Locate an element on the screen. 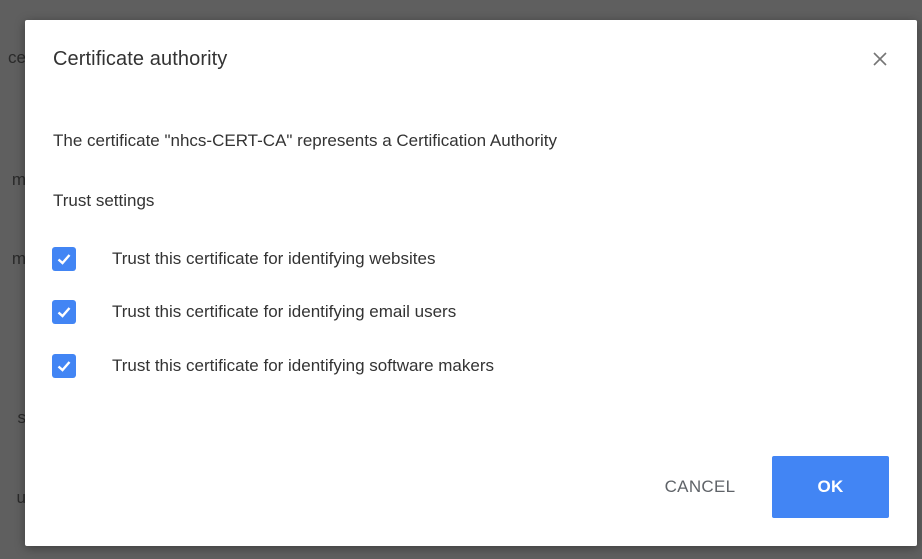 This screenshot has width=922, height=559. dialog-title: Certificate authority is located at coordinates (140, 59).